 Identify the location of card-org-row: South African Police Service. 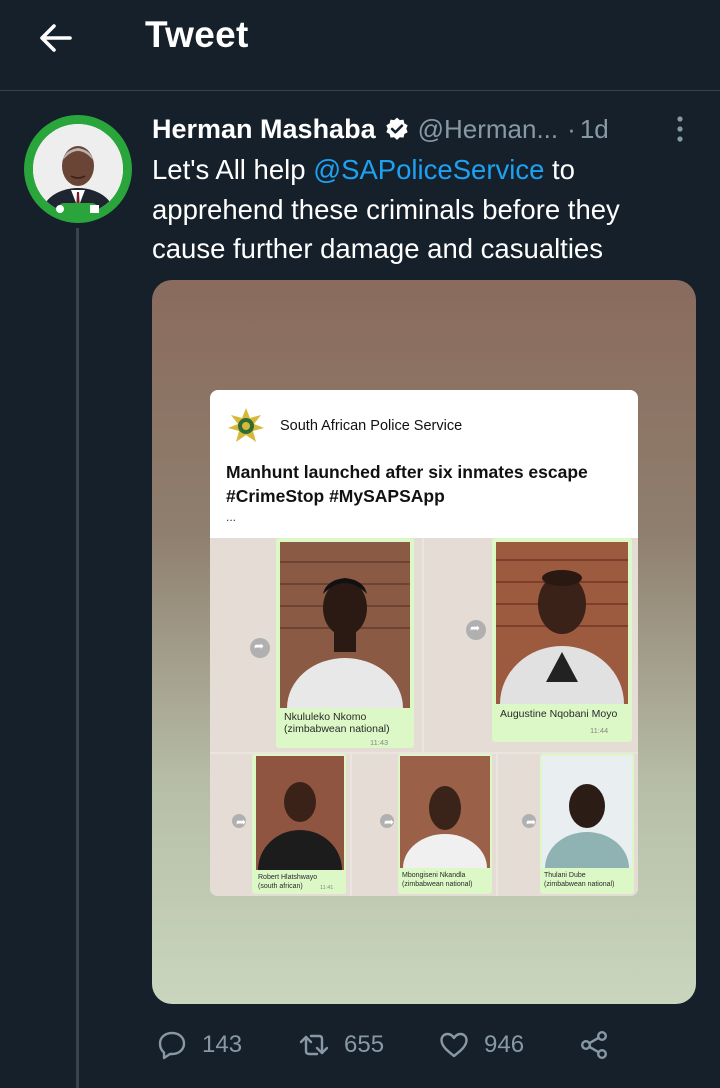
(344, 426).